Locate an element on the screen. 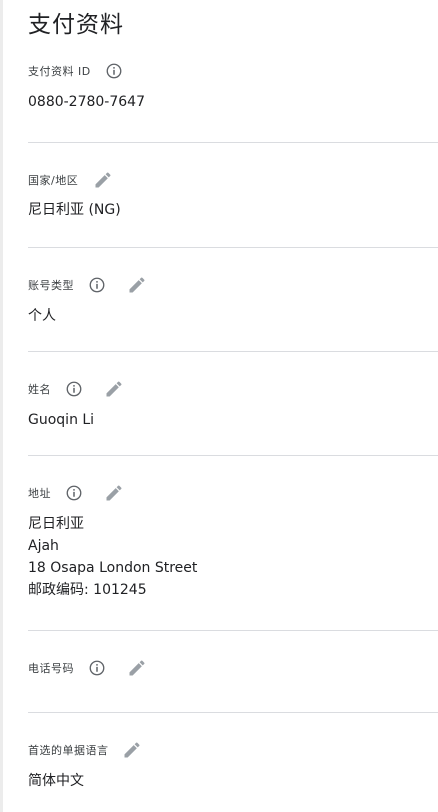 The height and width of the screenshot is (812, 438). invoice-language-value: 简体中文 is located at coordinates (56, 781).